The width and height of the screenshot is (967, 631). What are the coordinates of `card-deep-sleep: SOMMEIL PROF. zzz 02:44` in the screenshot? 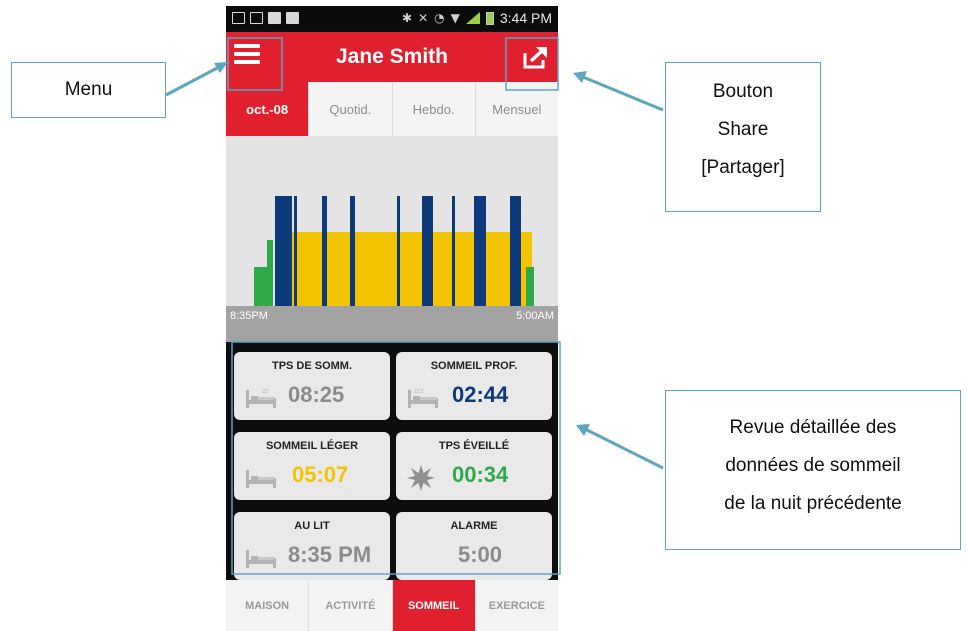 It's located at (474, 386).